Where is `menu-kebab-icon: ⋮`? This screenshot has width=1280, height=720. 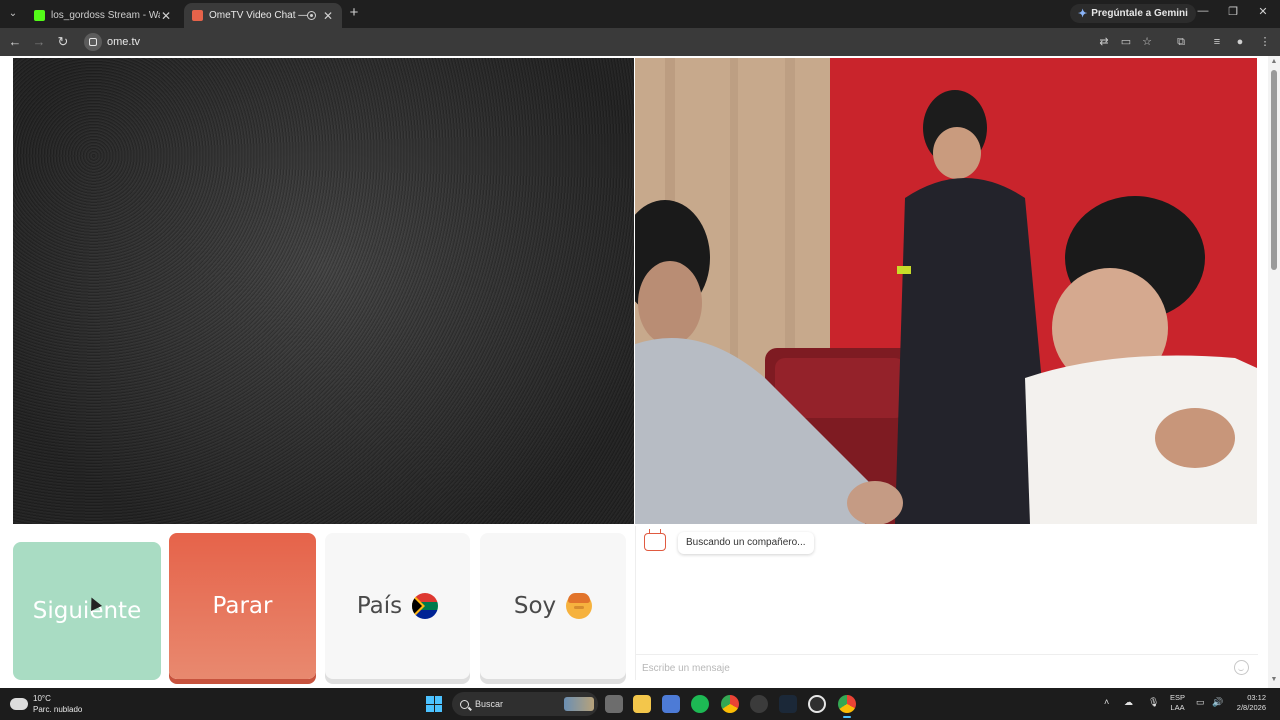 menu-kebab-icon: ⋮ is located at coordinates (1265, 42).